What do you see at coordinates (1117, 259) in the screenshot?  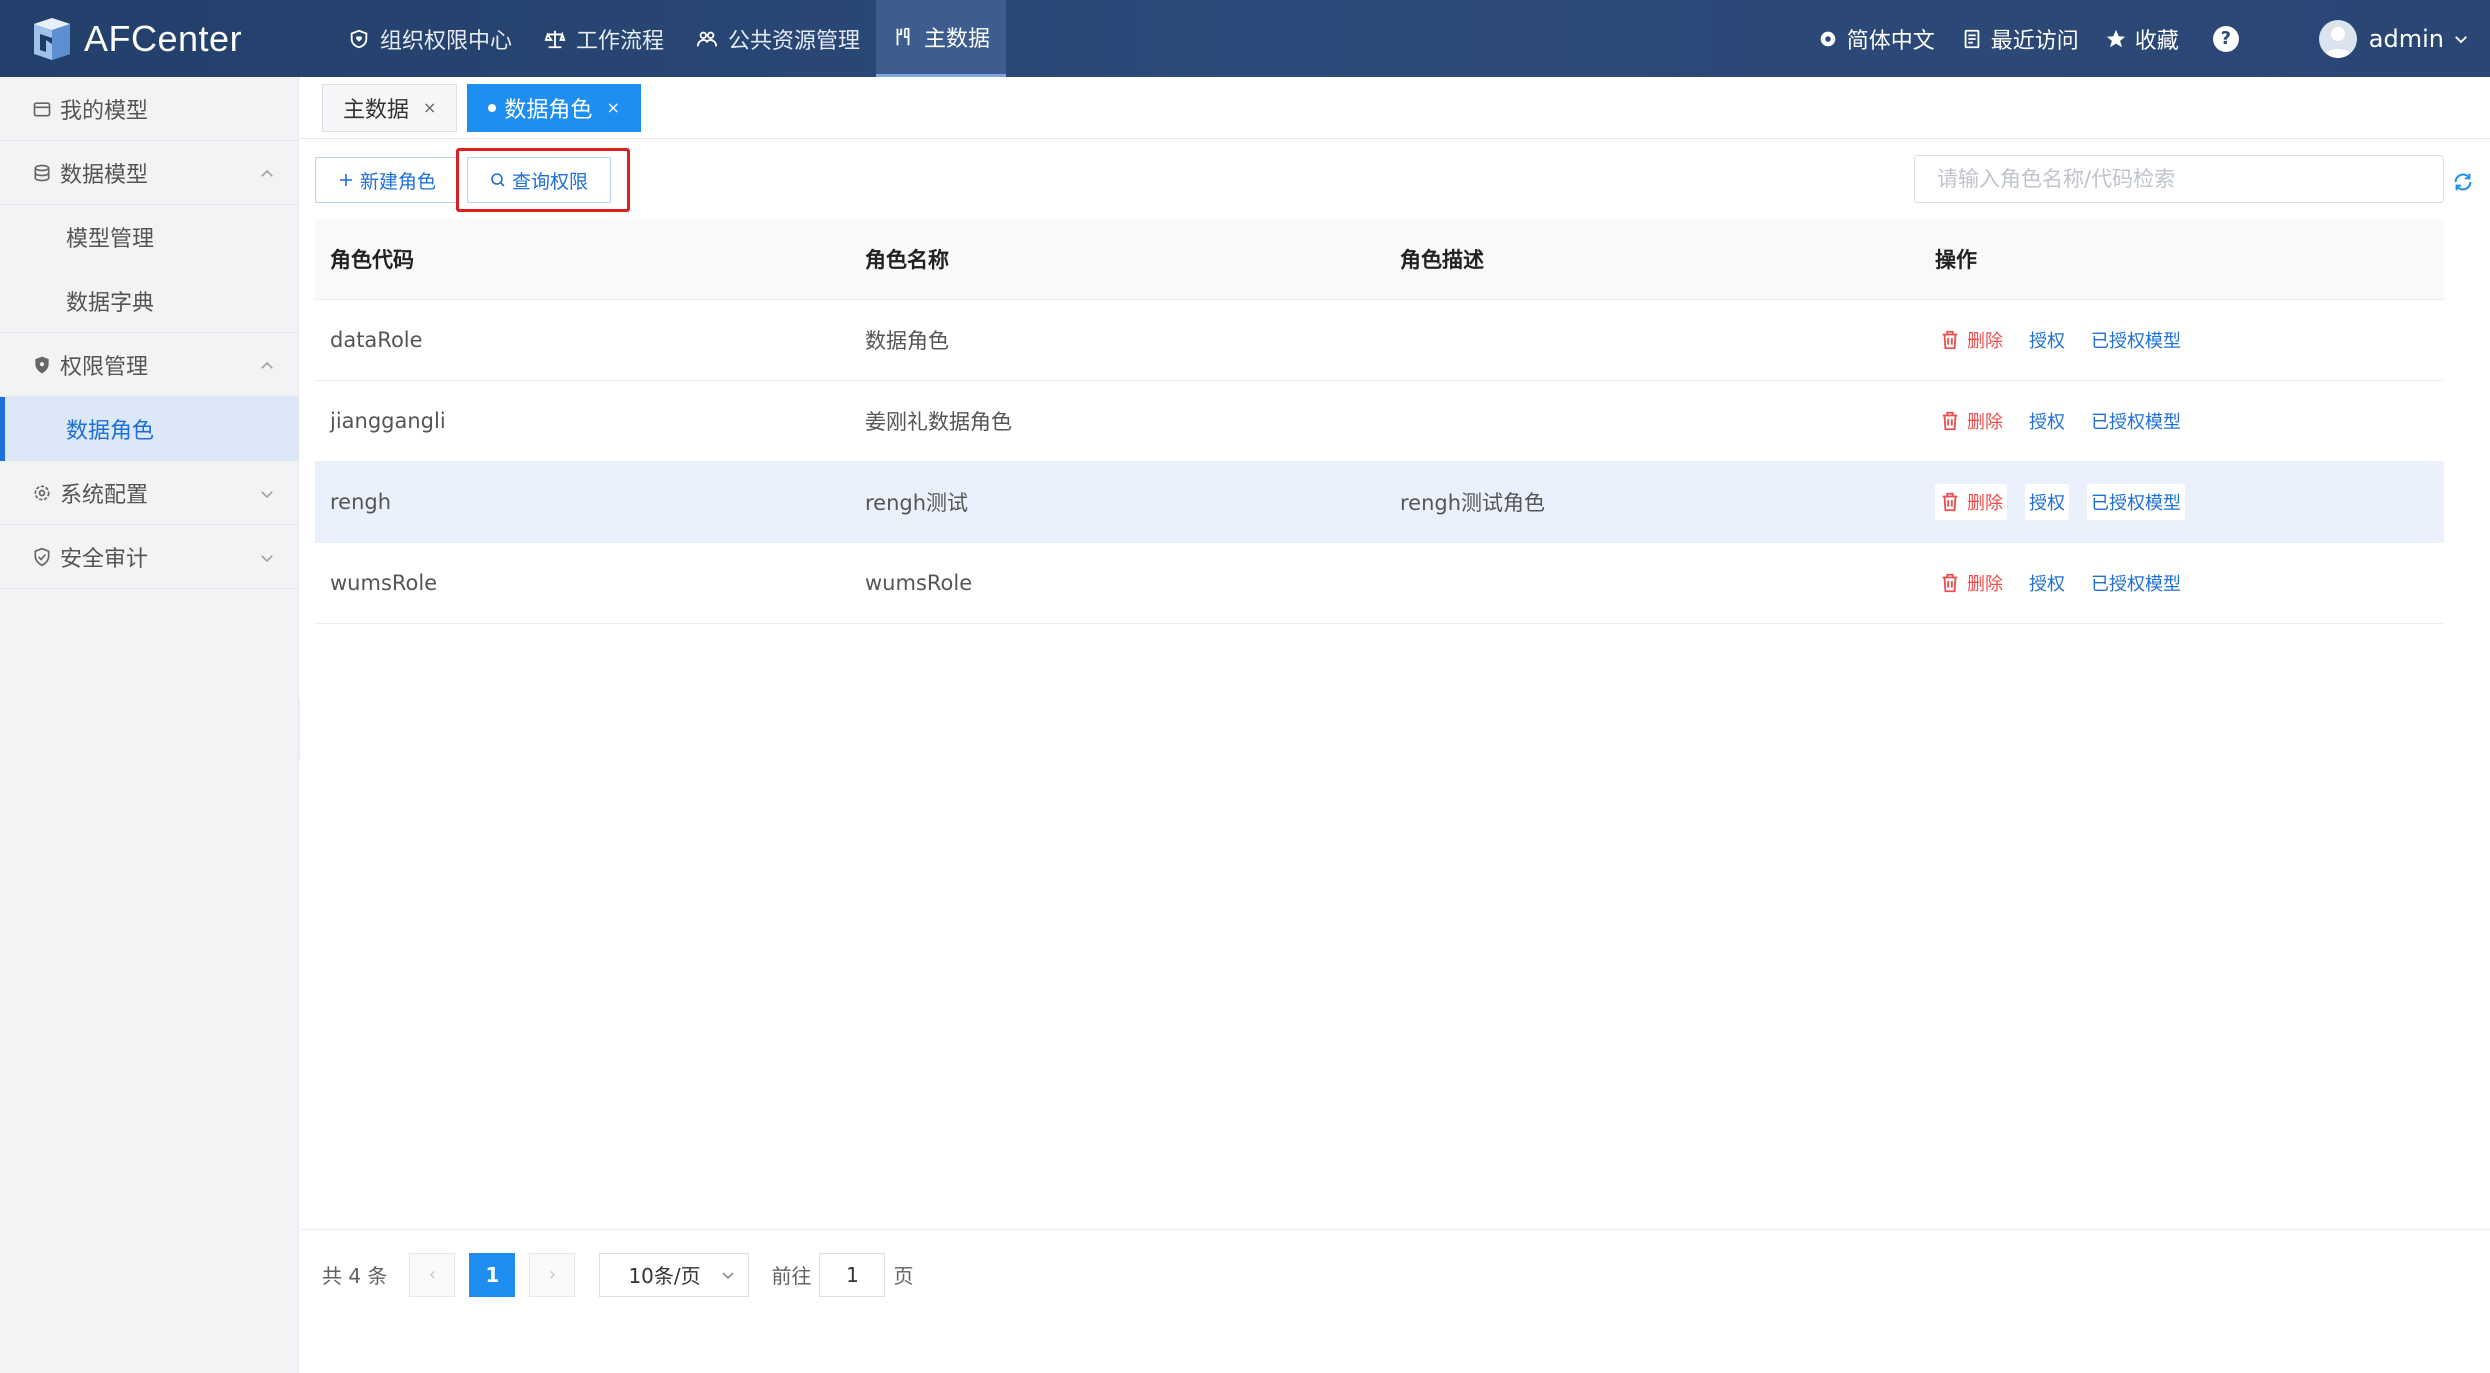 I see `column-header: 角色名称` at bounding box center [1117, 259].